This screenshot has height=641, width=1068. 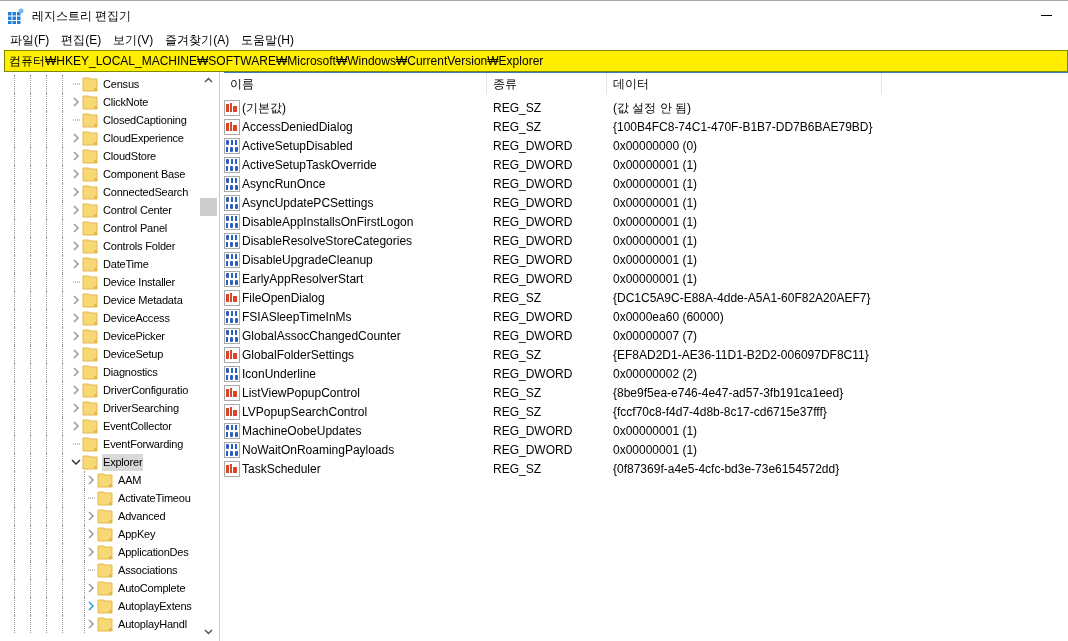 I want to click on value-data: (값 설정 안 됨), so click(x=652, y=108).